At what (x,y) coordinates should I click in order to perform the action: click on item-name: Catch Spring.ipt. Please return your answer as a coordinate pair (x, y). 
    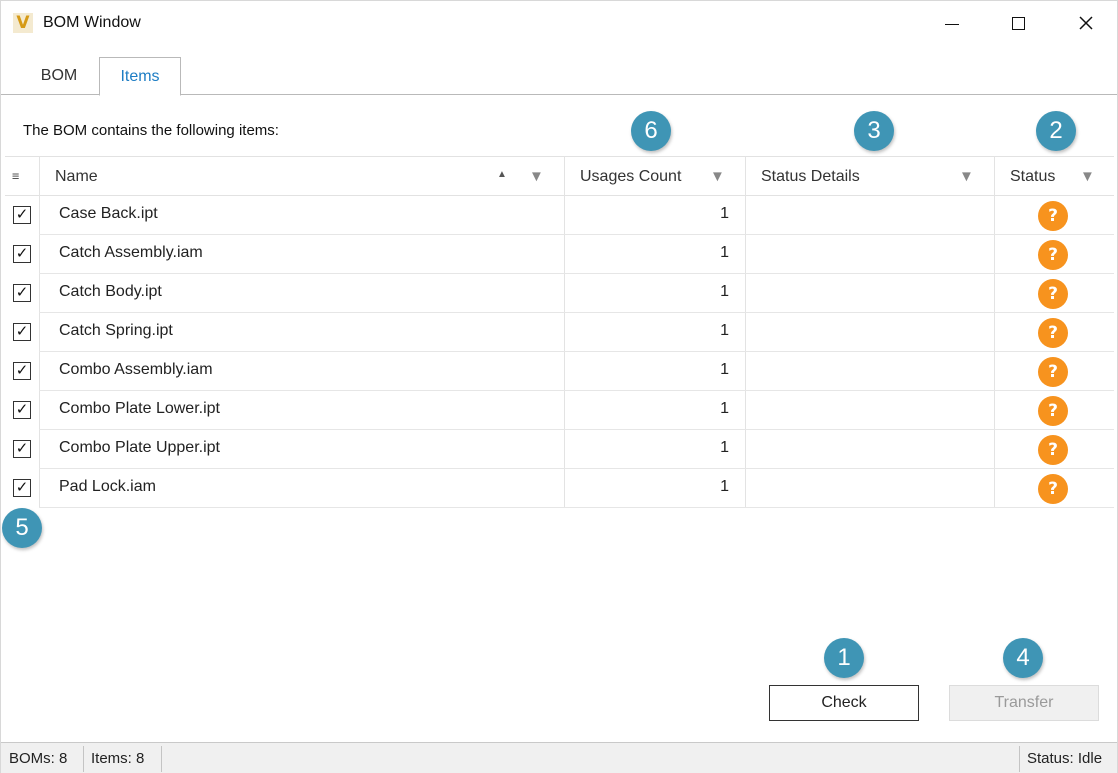
    Looking at the image, I should click on (116, 330).